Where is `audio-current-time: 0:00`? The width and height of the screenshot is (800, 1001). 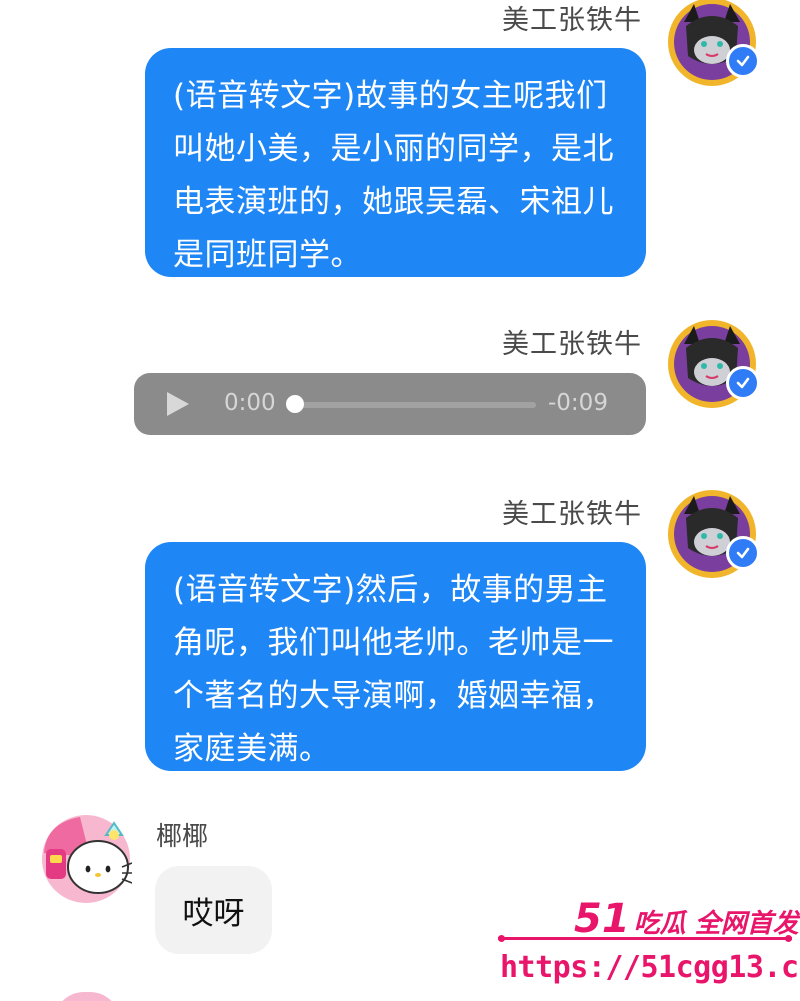
audio-current-time: 0:00 is located at coordinates (250, 403).